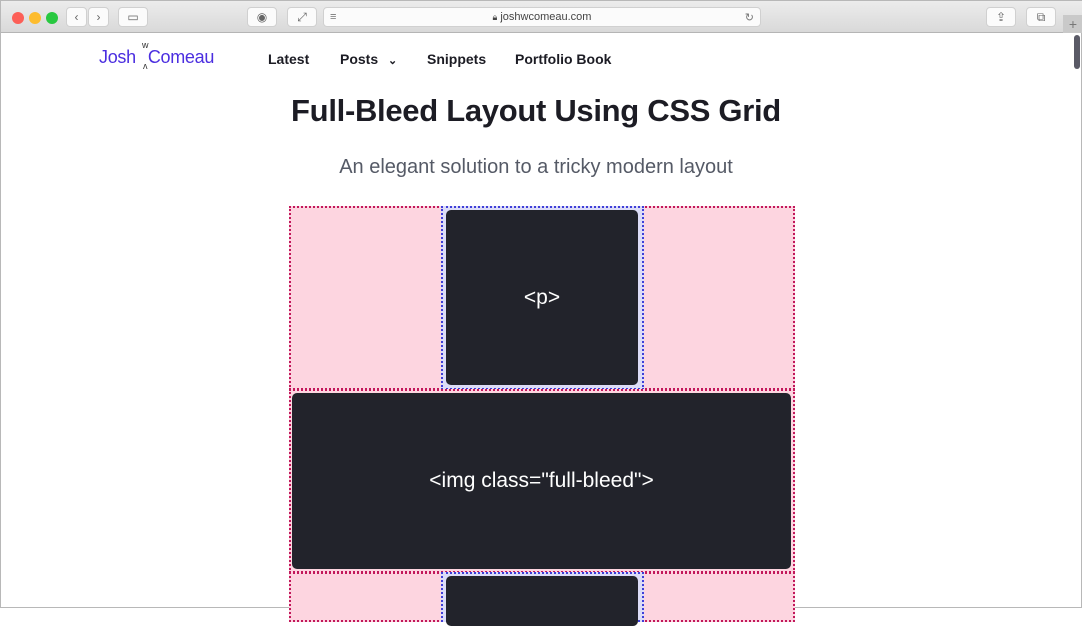 This screenshot has width=1082, height=626. Describe the element at coordinates (333, 17) in the screenshot. I see `reader-icon: ≡` at that location.